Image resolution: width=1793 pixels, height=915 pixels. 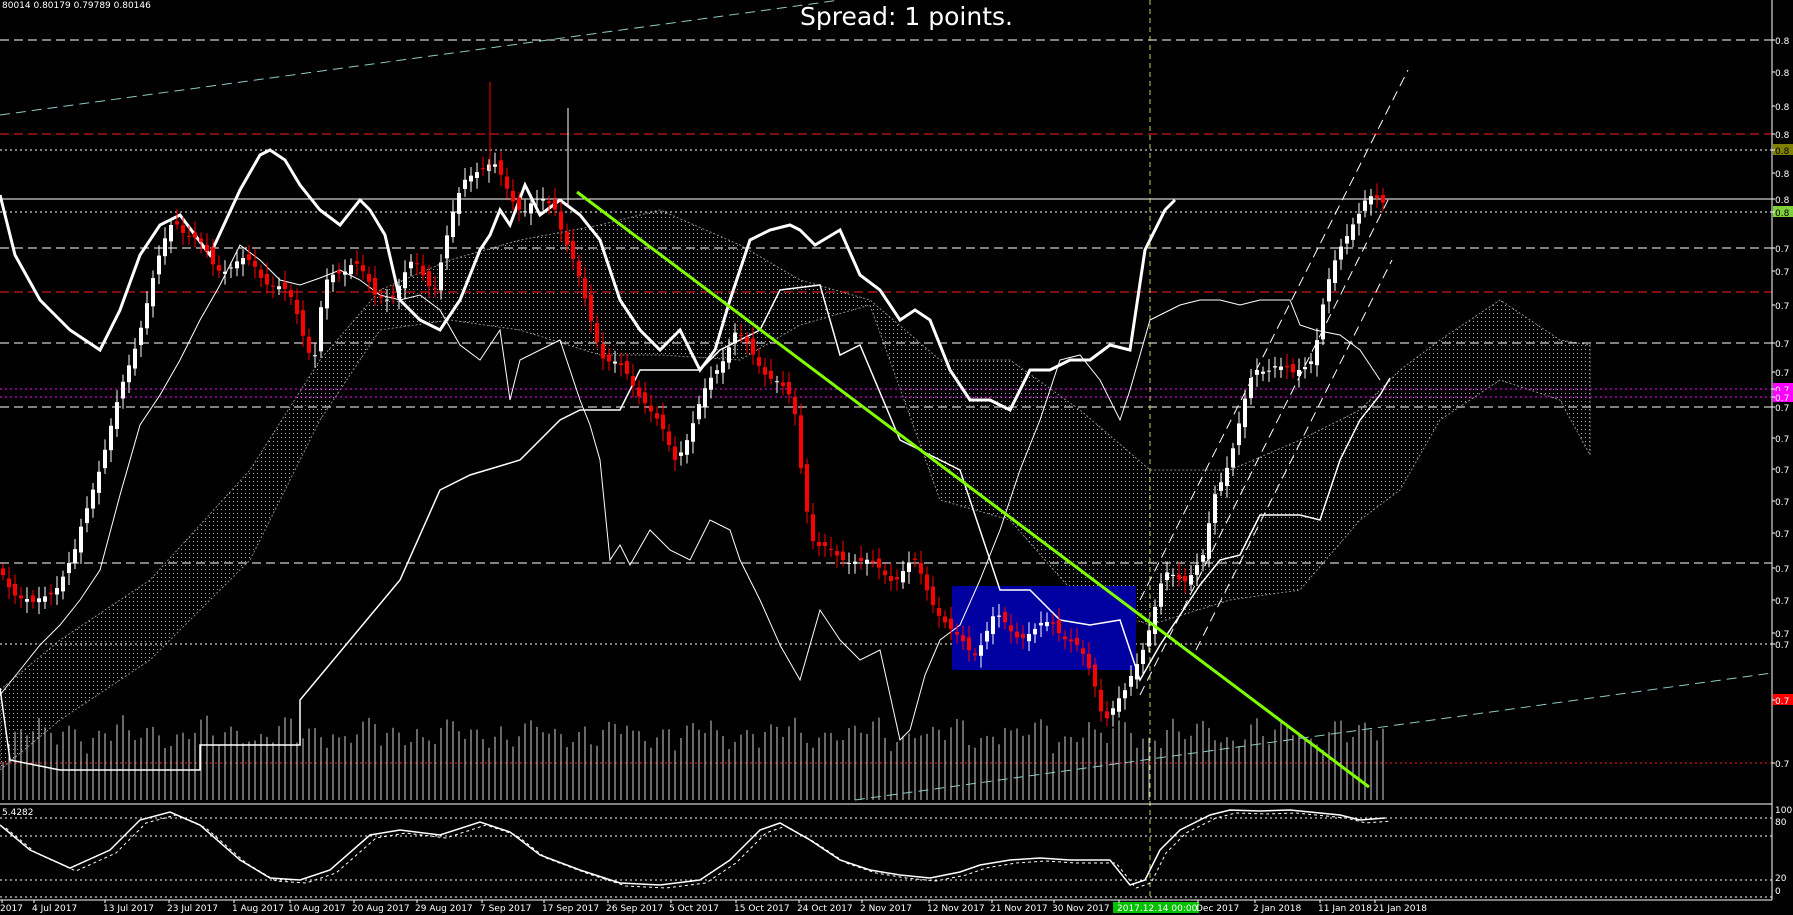 What do you see at coordinates (693, 847) in the screenshot?
I see `oscillator-main-line` at bounding box center [693, 847].